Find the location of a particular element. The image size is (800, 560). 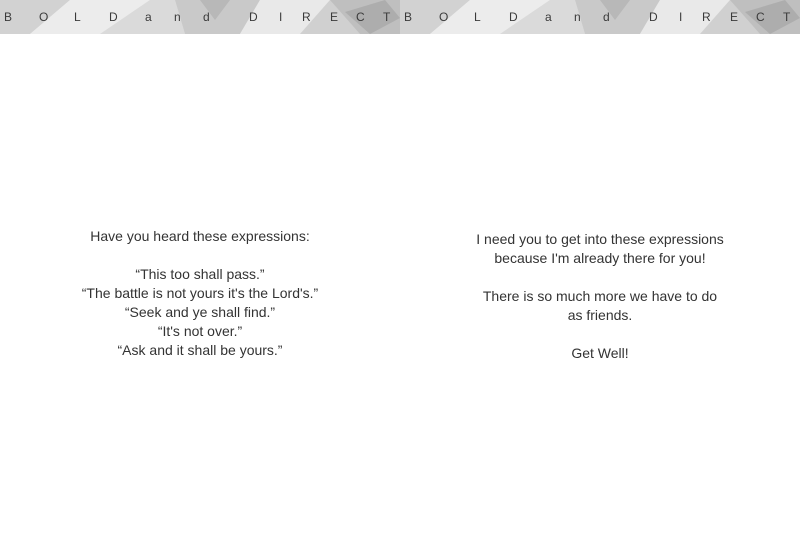

message-line: There is so much more we have to do is located at coordinates (600, 296).